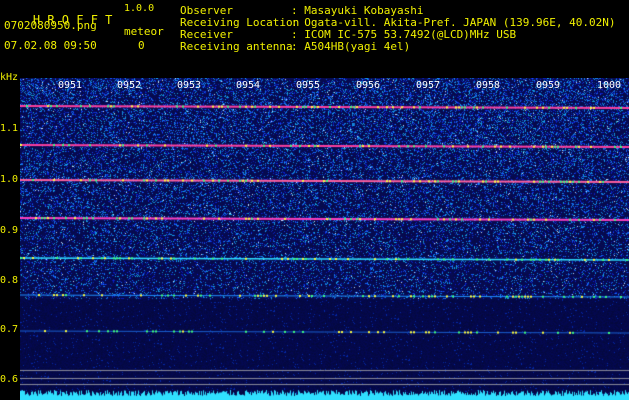  I want to click on axis-unit-label: kHz, so click(9, 77).